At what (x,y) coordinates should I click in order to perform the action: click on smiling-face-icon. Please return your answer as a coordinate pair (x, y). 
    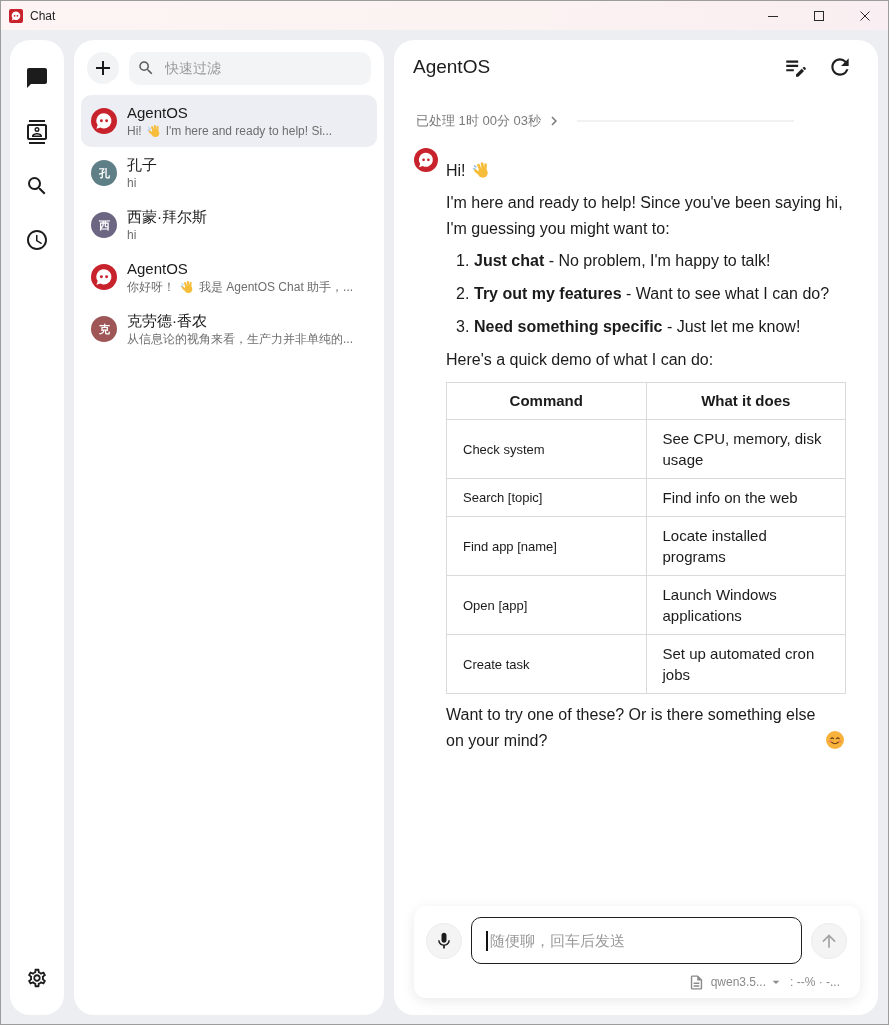
    Looking at the image, I should click on (835, 740).